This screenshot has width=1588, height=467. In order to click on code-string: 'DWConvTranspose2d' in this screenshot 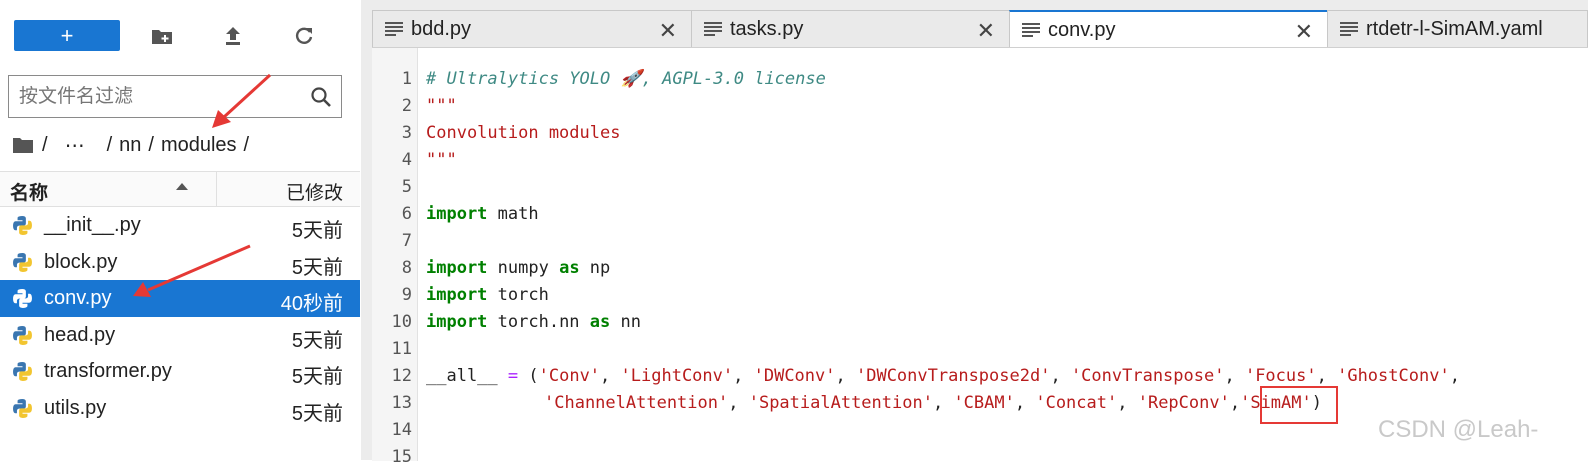, I will do `click(953, 376)`.